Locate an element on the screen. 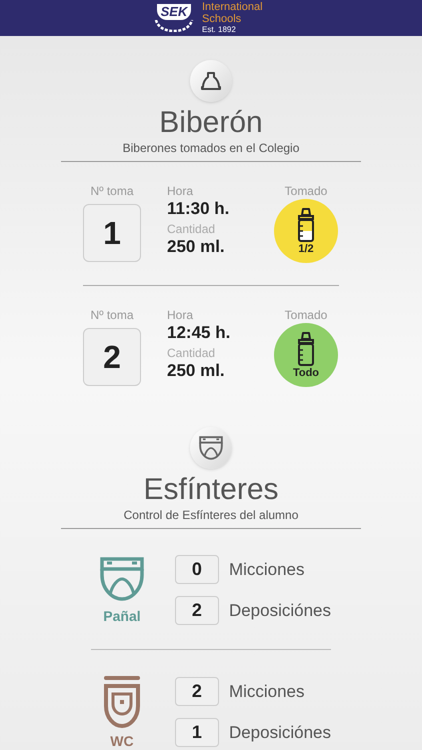 The image size is (422, 750). feed-time: 12:45 h. is located at coordinates (199, 333).